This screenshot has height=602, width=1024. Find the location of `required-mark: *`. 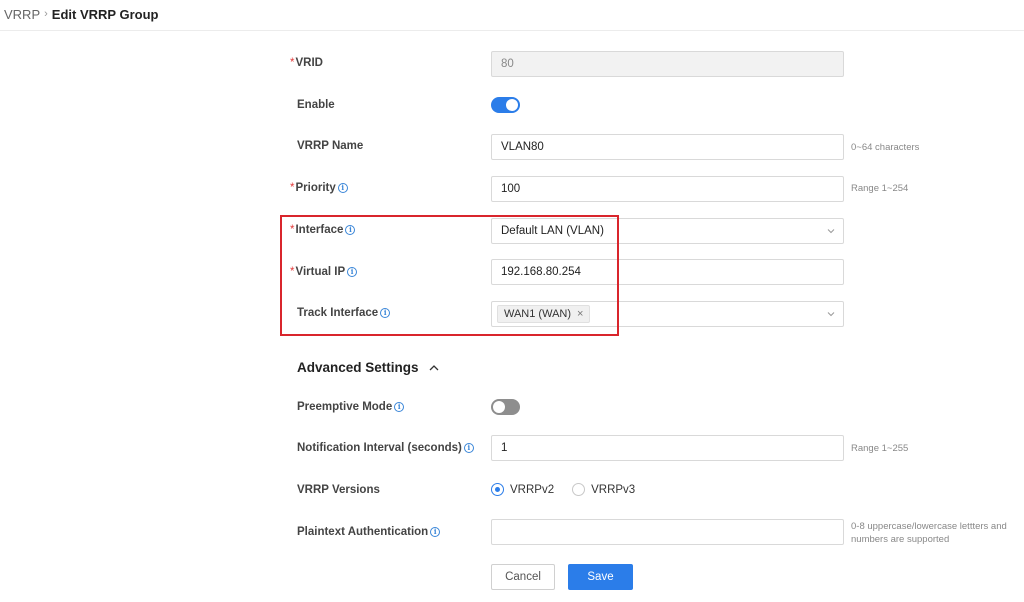

required-mark: * is located at coordinates (292, 63).